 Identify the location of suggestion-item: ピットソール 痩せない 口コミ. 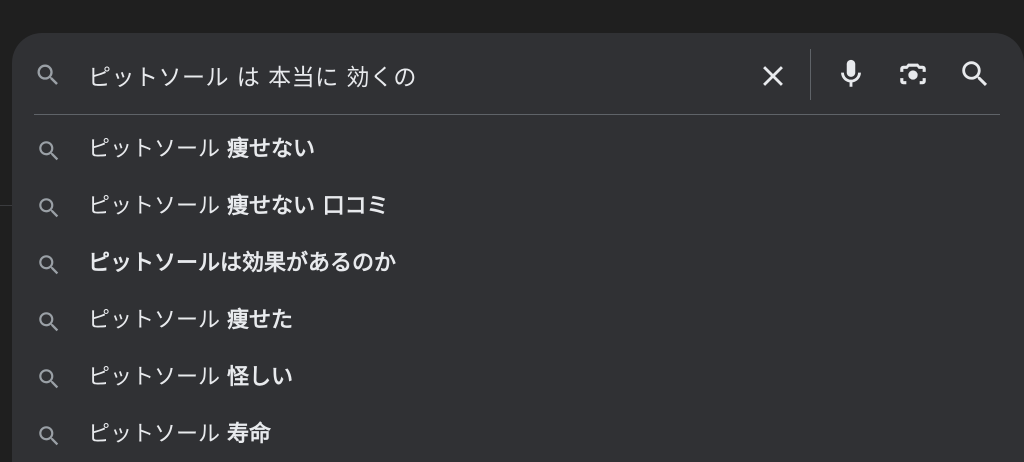
(517, 208).